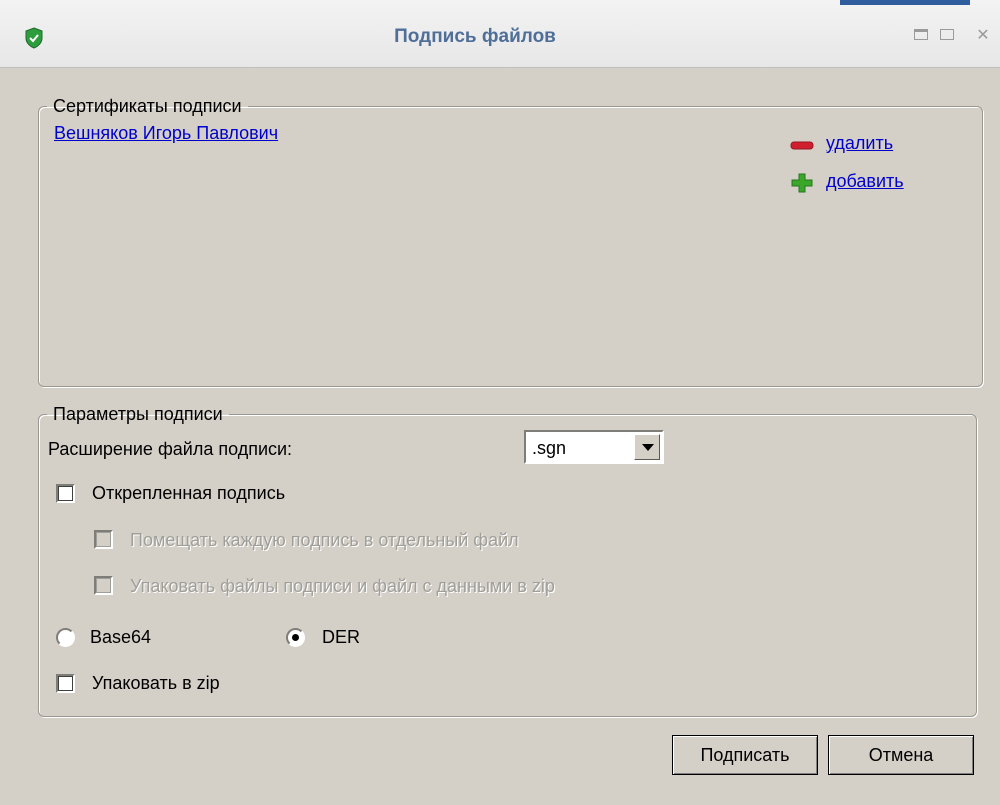 The width and height of the screenshot is (1000, 805). I want to click on close-icon: ✕, so click(983, 36).